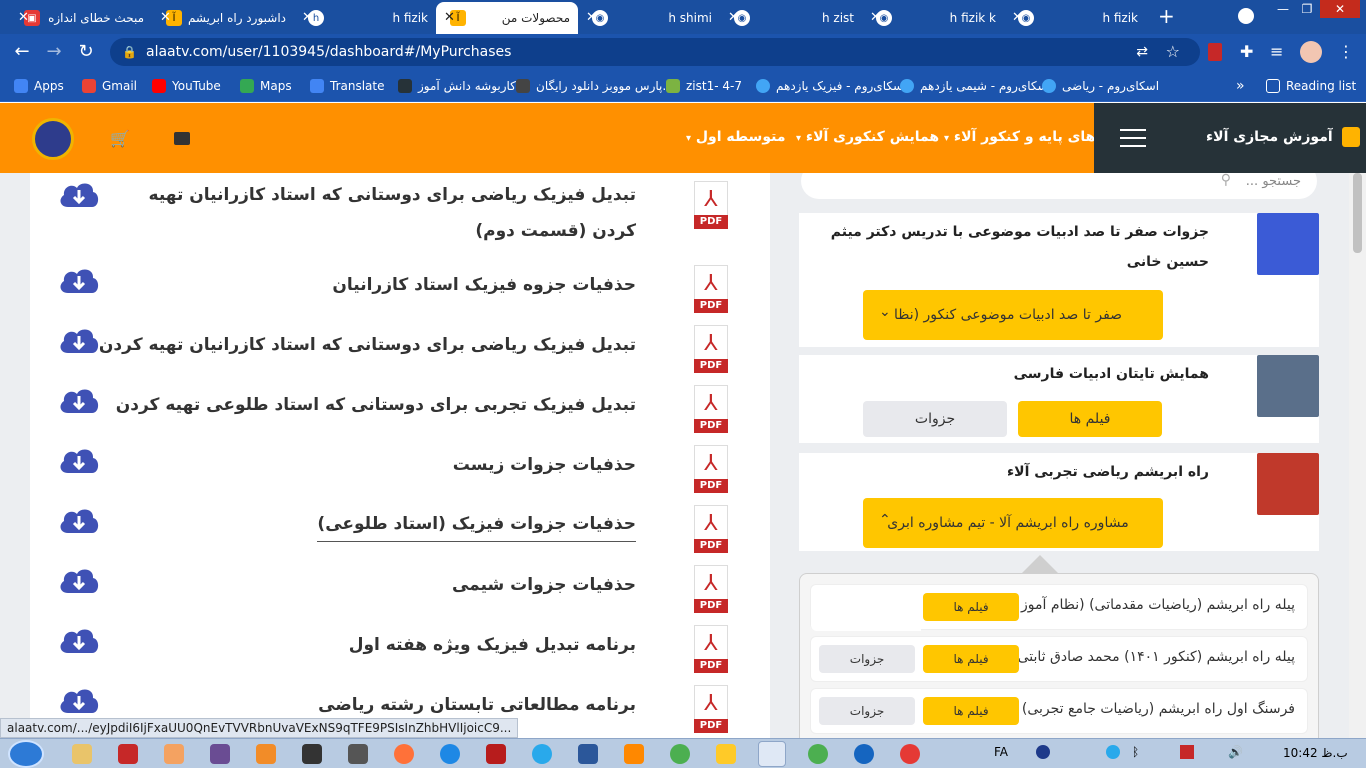 The image size is (1366, 768). What do you see at coordinates (1215, 52) in the screenshot?
I see `extension-icon` at bounding box center [1215, 52].